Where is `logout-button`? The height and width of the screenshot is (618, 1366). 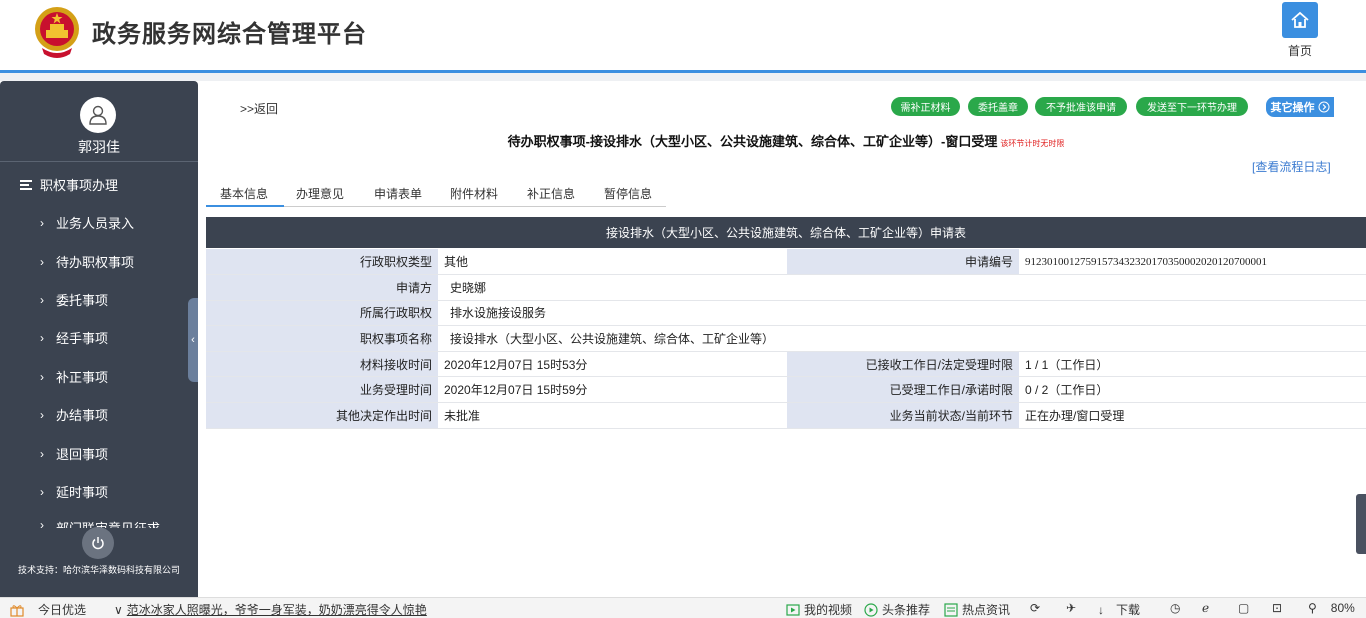
logout-button is located at coordinates (98, 543).